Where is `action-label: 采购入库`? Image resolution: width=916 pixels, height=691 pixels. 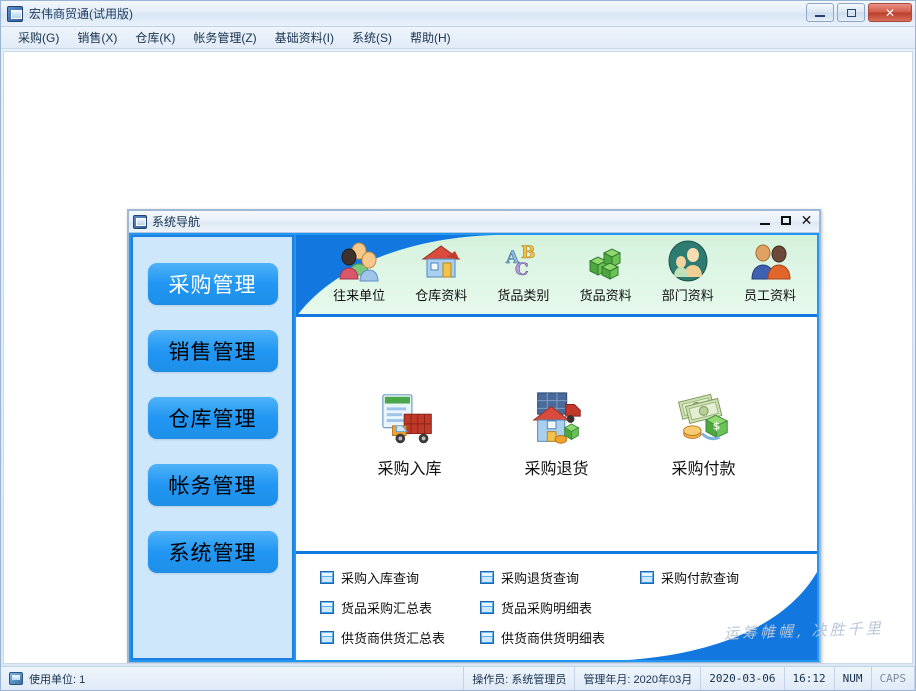 action-label: 采购入库 is located at coordinates (409, 468).